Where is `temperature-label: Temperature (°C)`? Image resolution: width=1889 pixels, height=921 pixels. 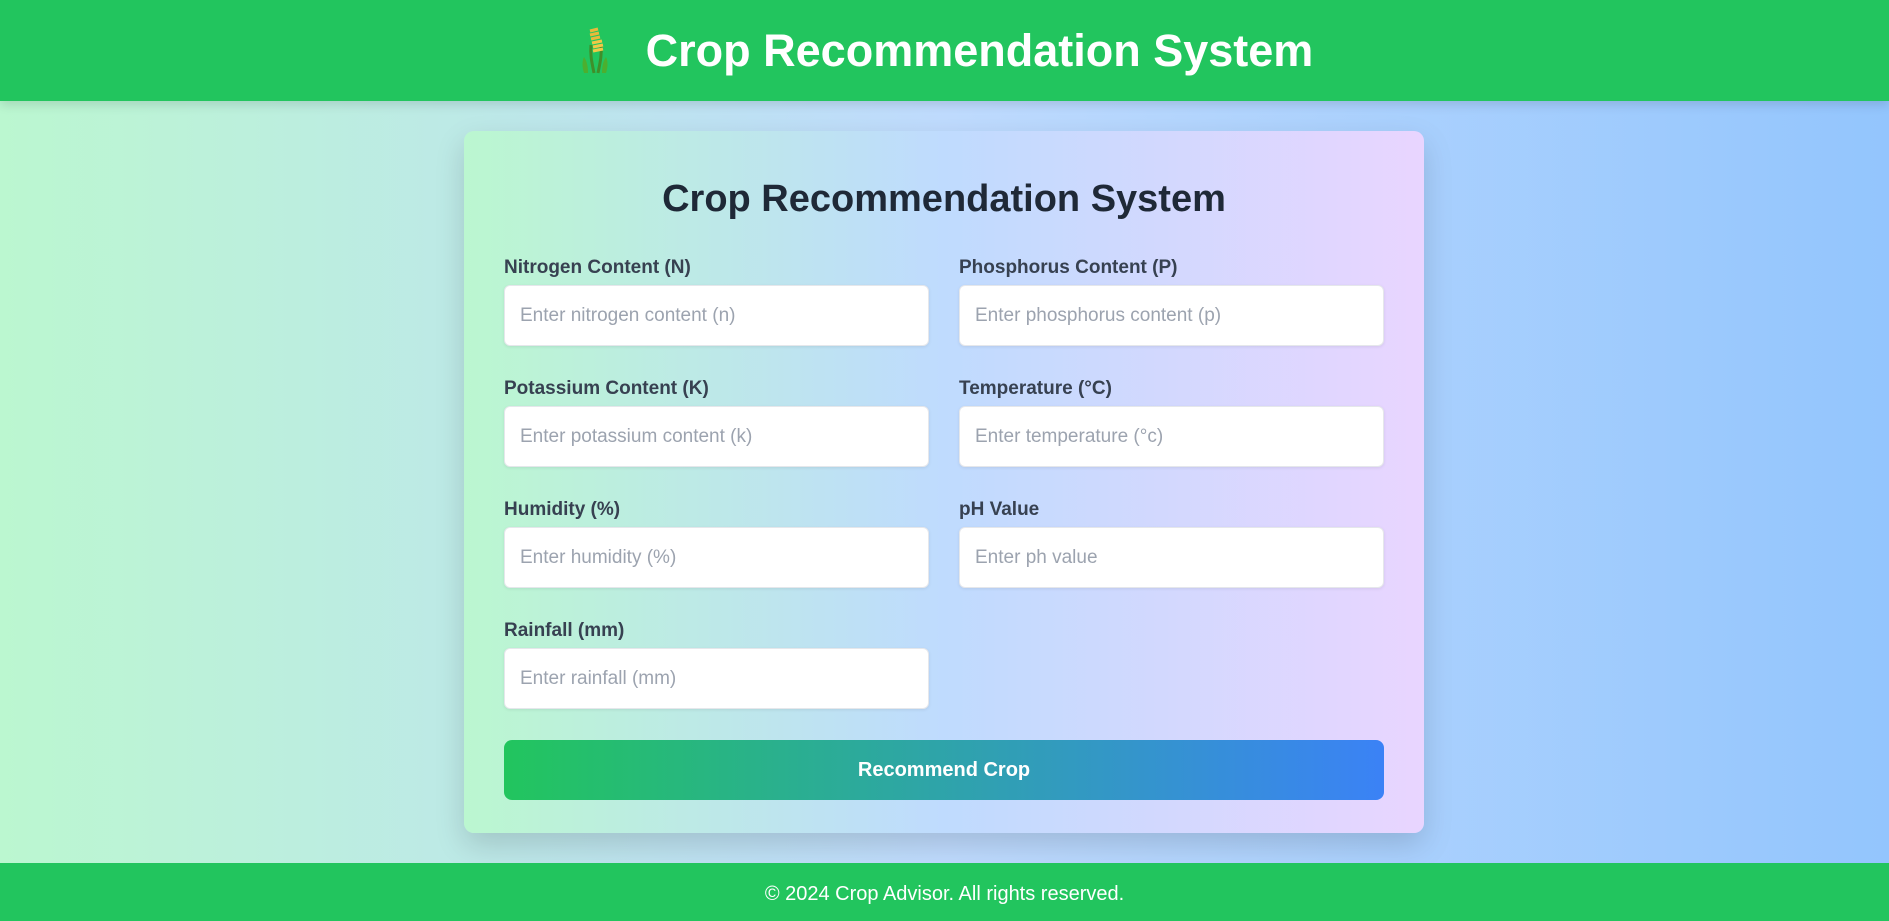 temperature-label: Temperature (°C) is located at coordinates (1035, 388).